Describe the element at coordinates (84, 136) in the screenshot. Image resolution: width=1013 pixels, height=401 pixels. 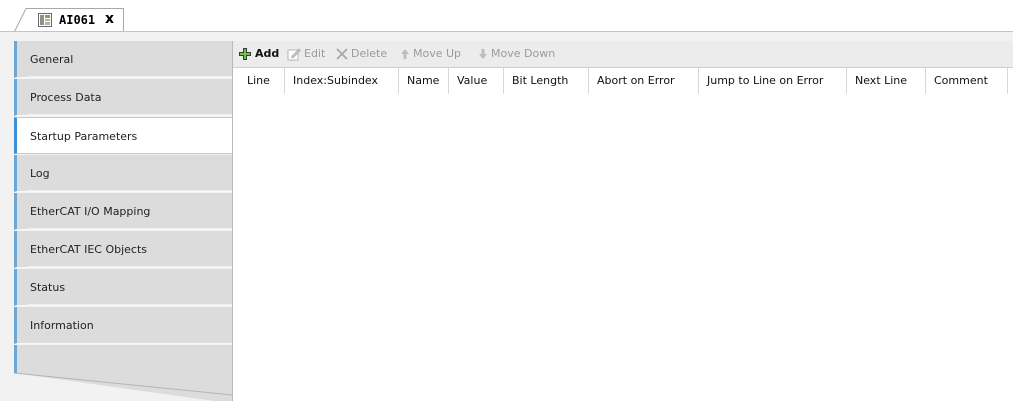
I see `sidebar-item-label: Startup Parameters` at that location.